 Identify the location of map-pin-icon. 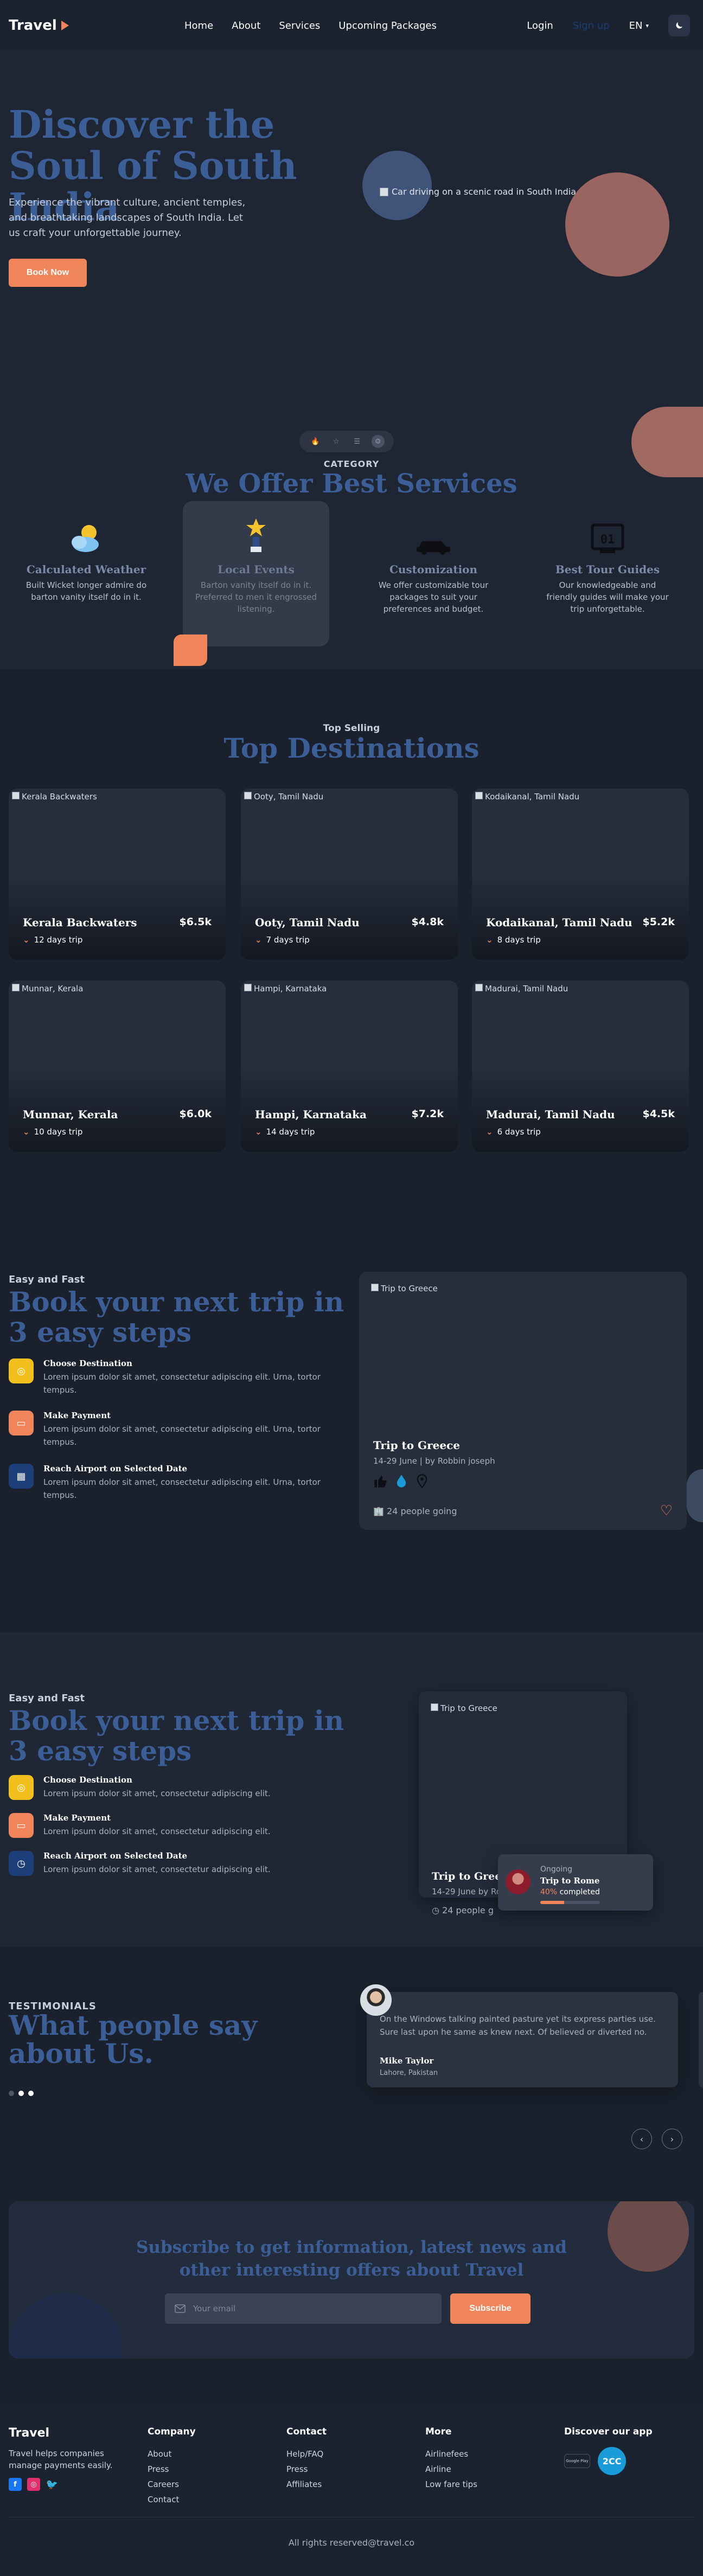
(422, 1481).